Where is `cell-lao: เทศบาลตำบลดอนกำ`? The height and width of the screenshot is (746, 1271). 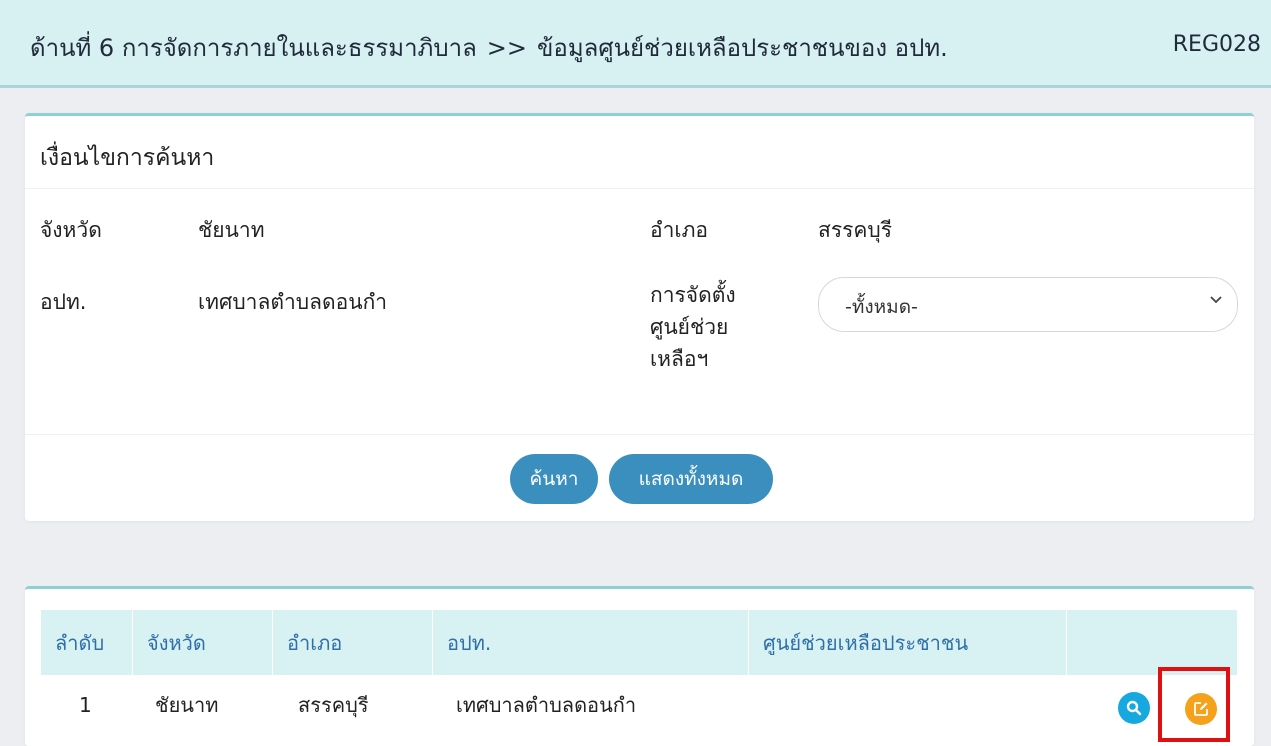
cell-lao: เทศบาลตำบลดอนกำ is located at coordinates (546, 705).